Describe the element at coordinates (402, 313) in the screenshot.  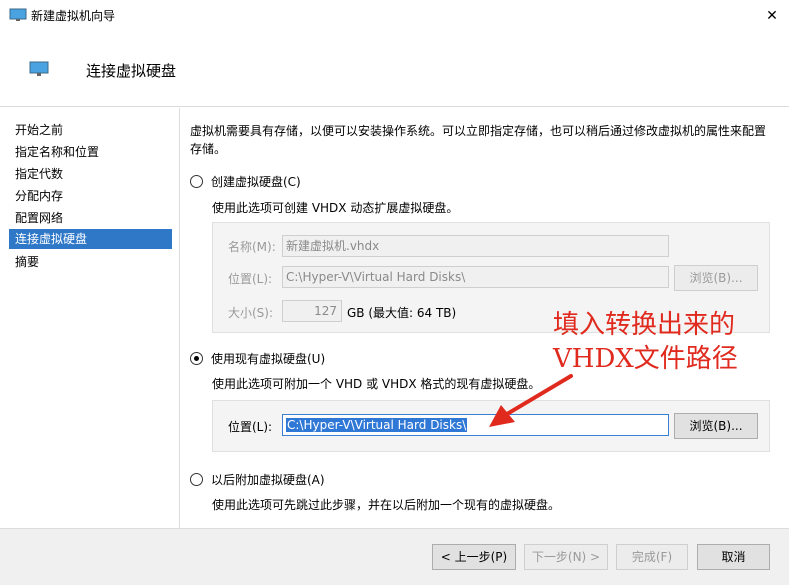
I see `size-unit: GB (最大值: 64 TB)` at that location.